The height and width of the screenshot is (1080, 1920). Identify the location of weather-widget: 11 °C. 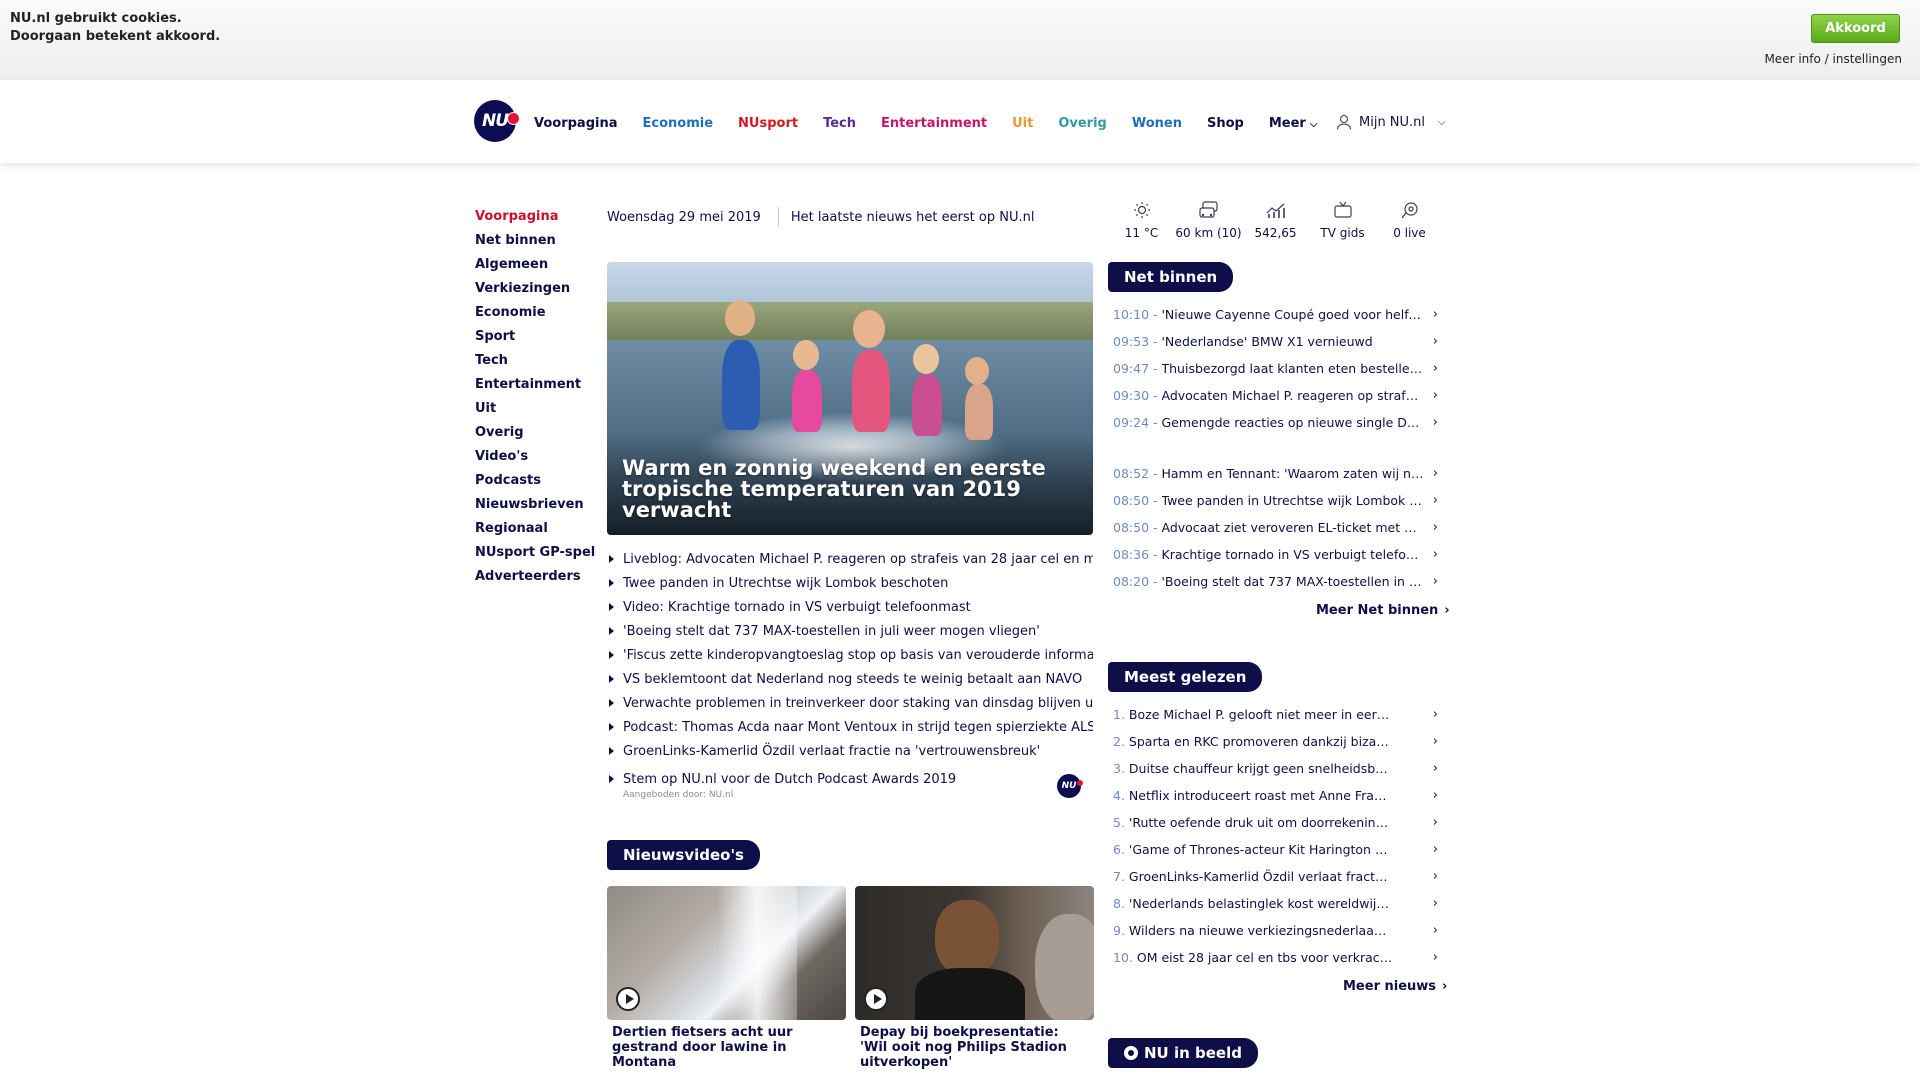
(1141, 222).